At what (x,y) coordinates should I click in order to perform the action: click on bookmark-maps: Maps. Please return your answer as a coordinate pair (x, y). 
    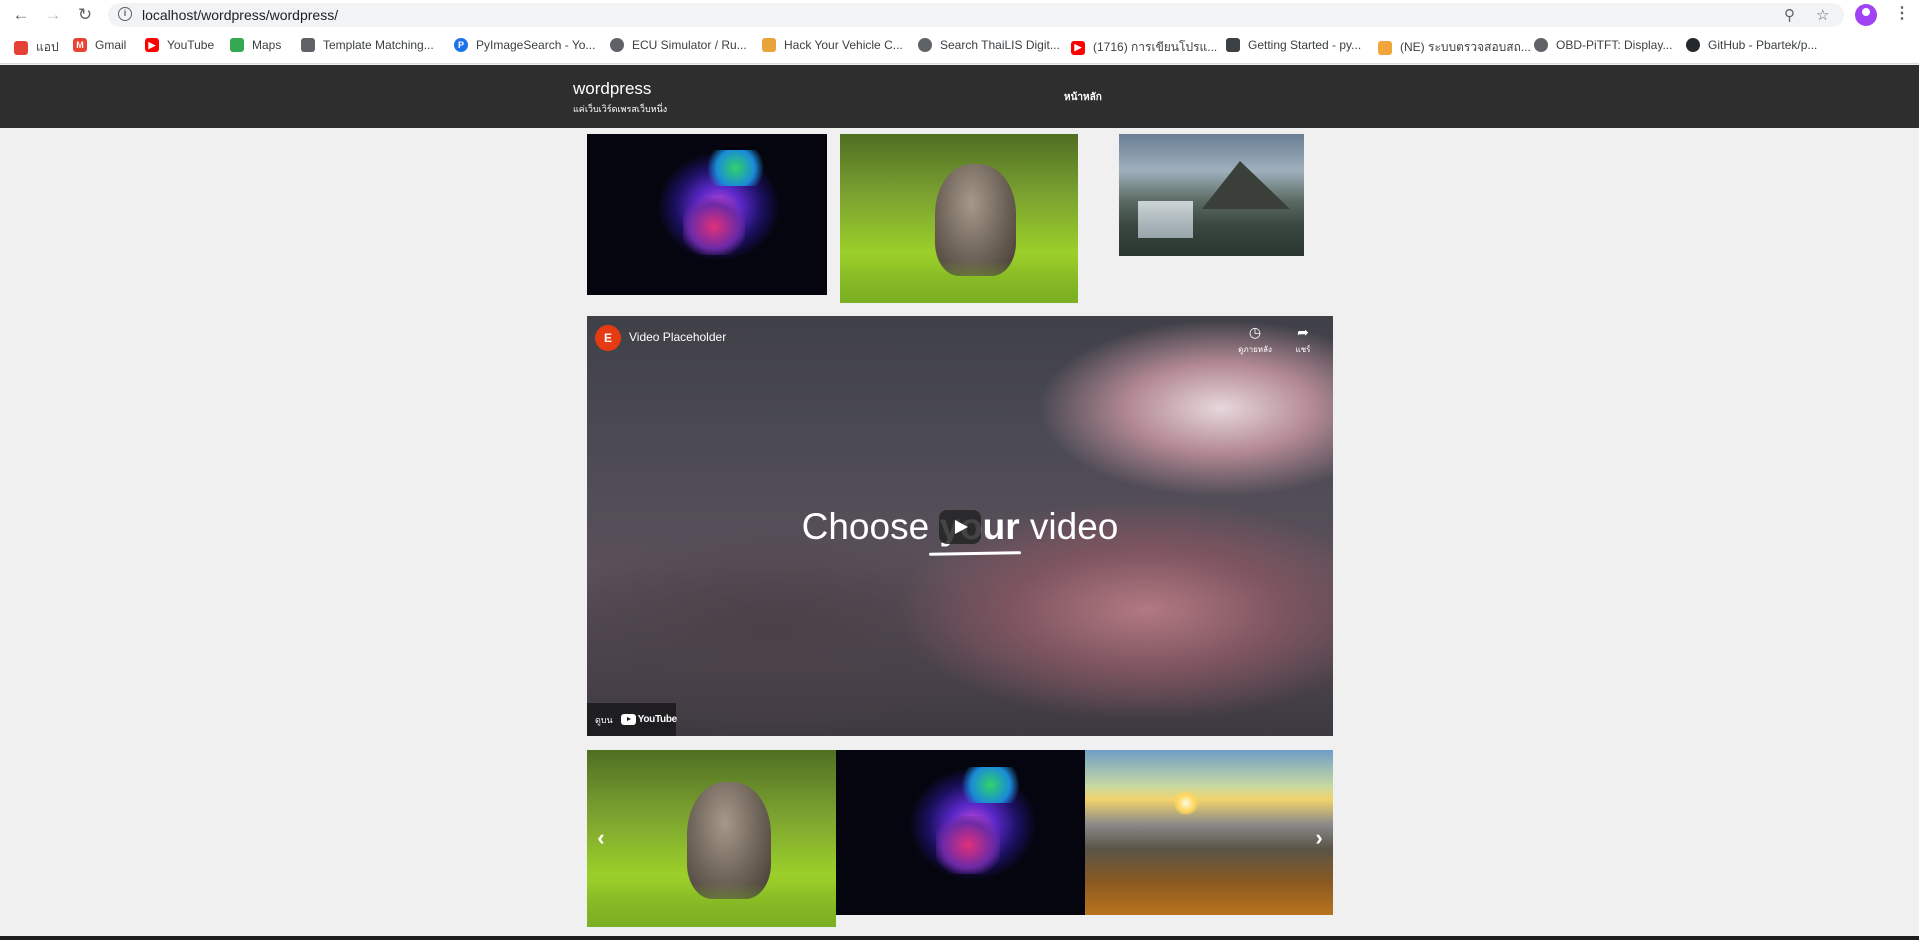
    Looking at the image, I should click on (255, 45).